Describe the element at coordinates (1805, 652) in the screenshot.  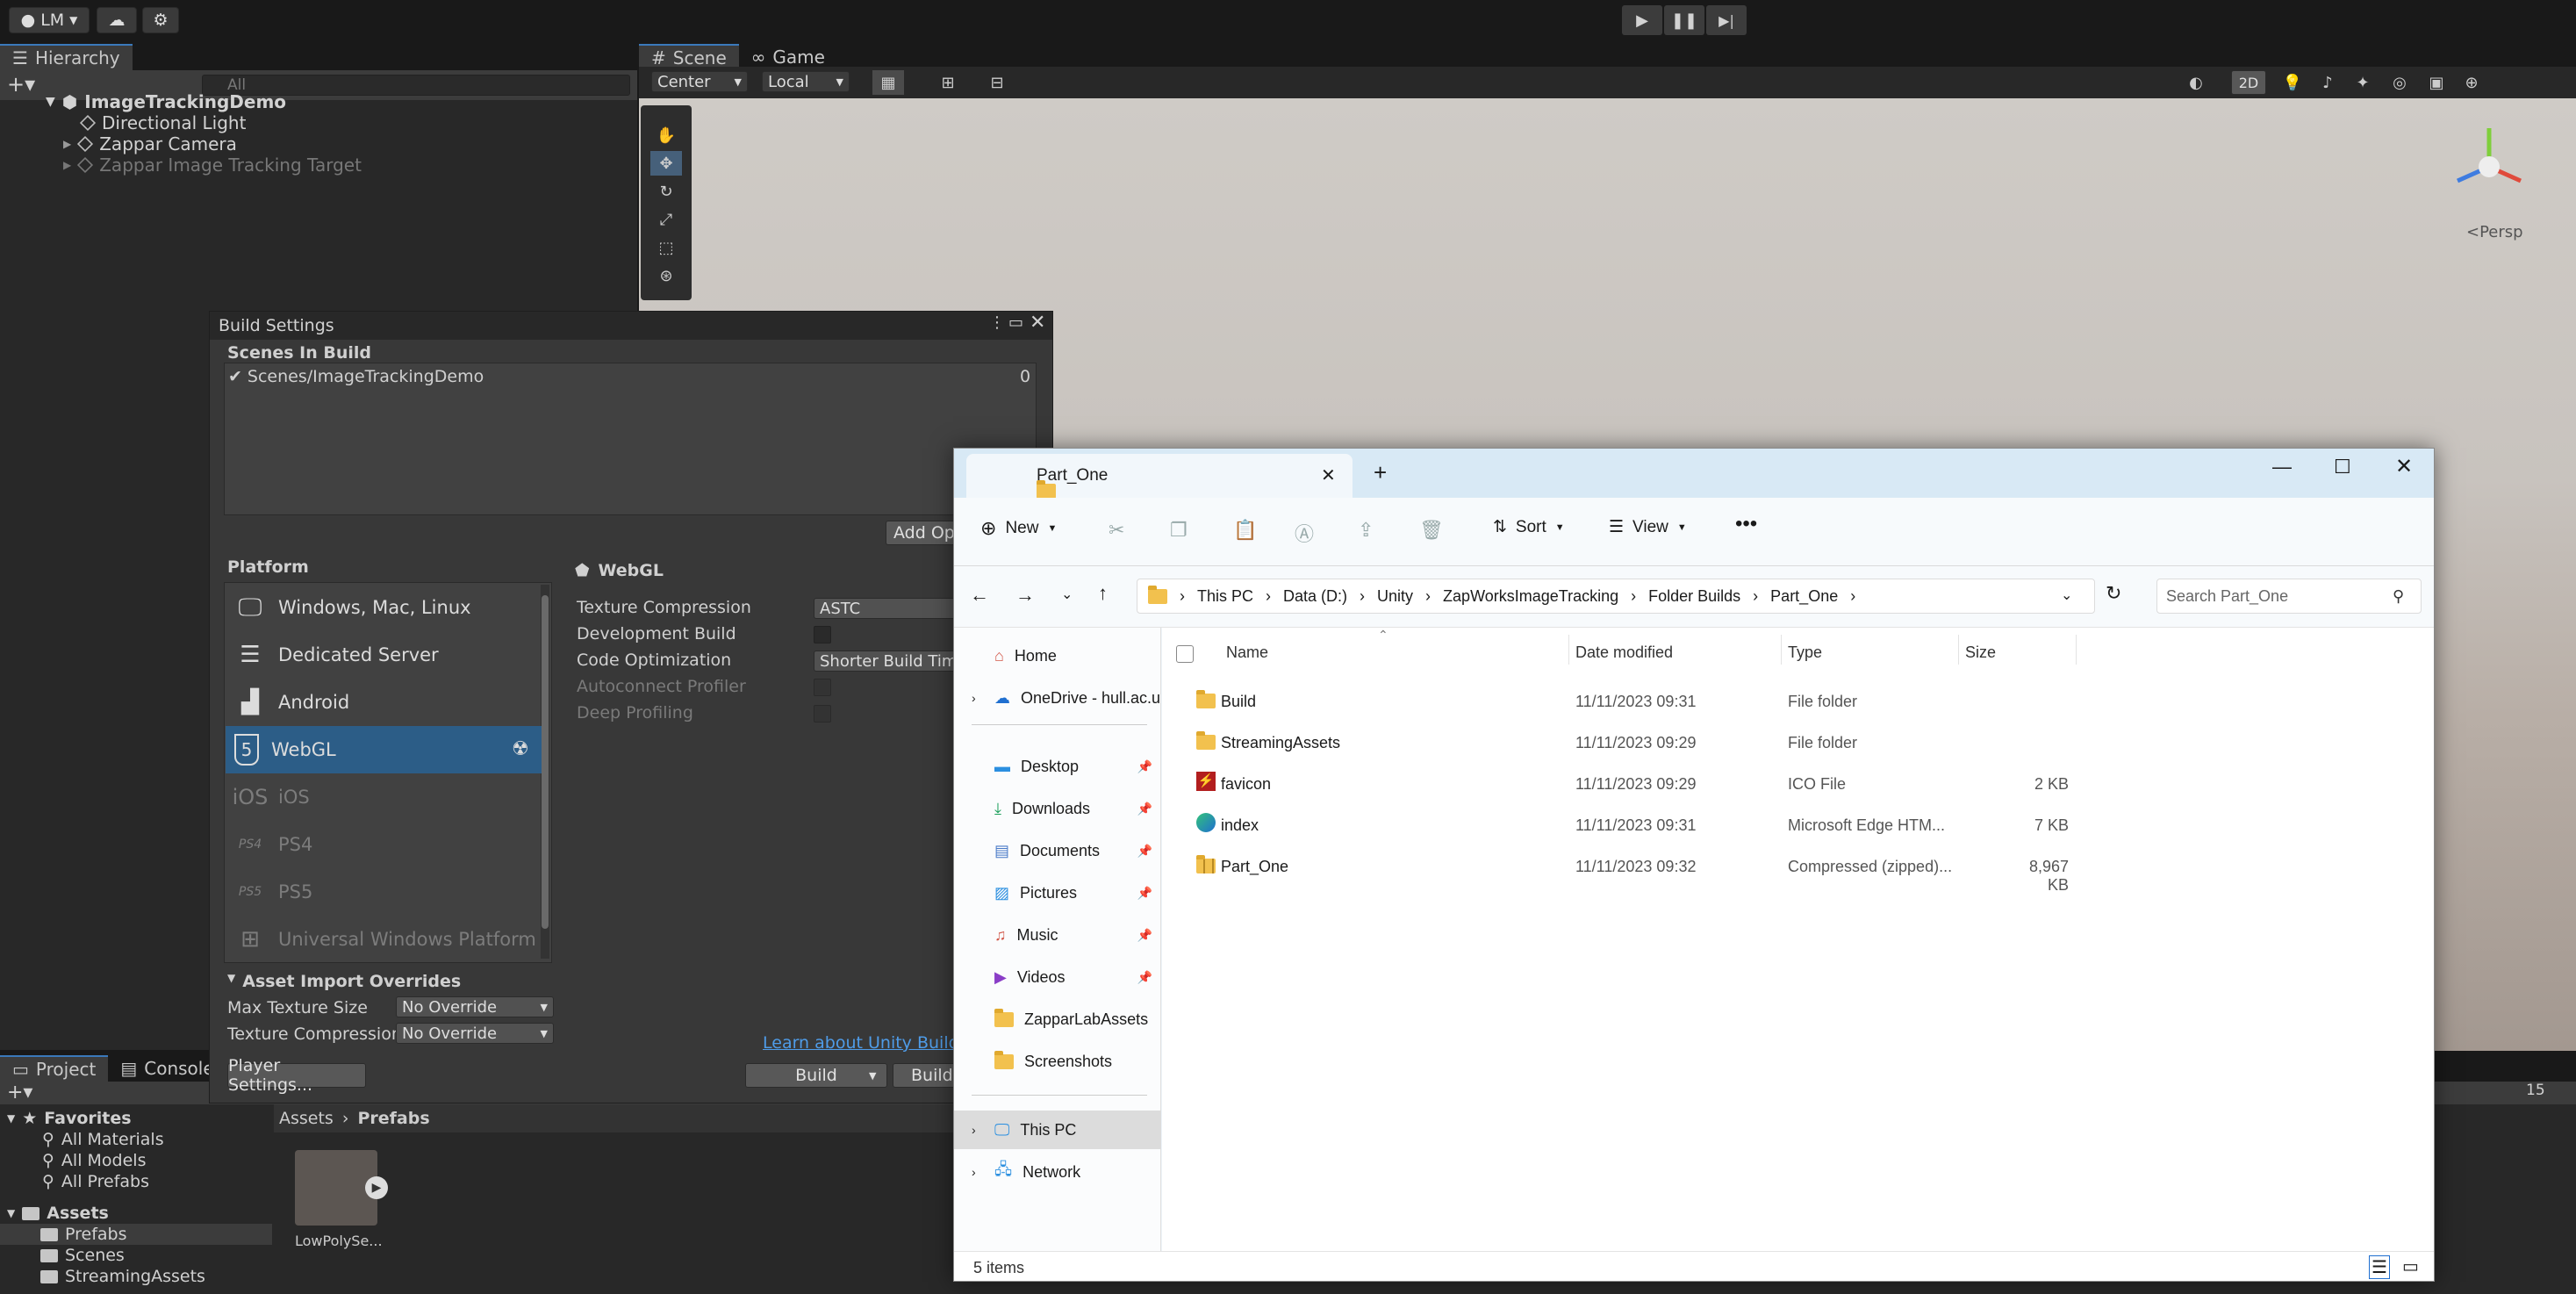
I see `column-header-type: Type` at that location.